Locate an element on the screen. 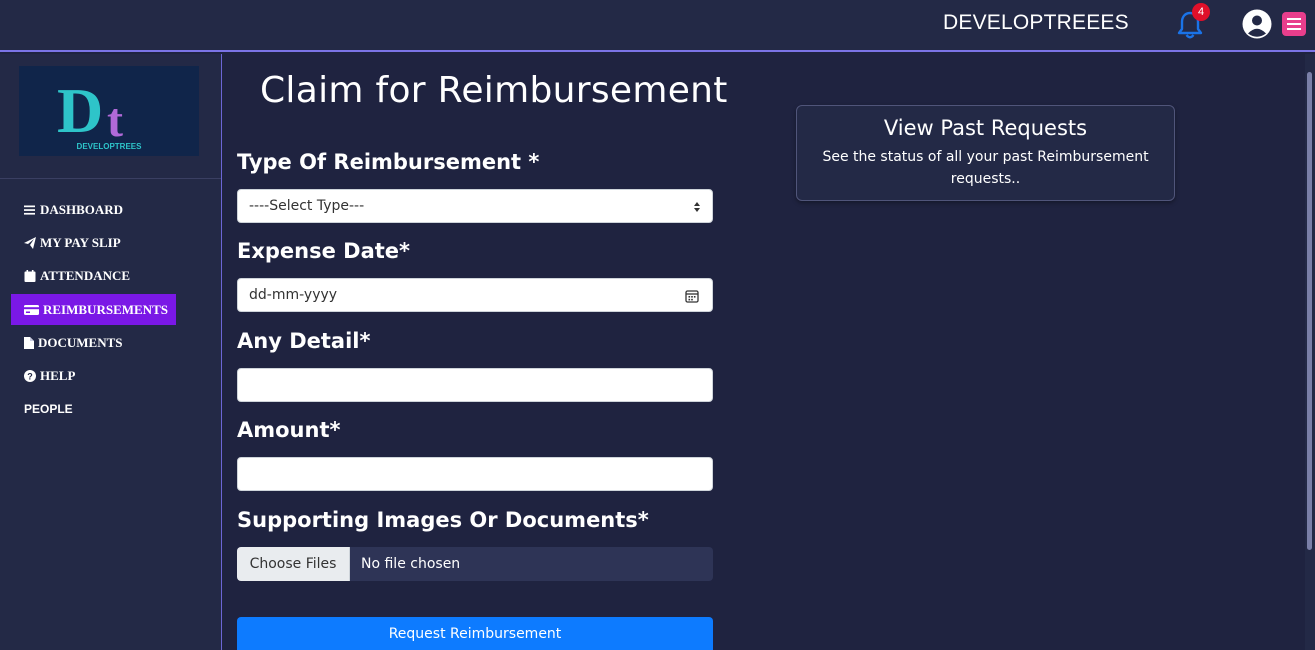 The height and width of the screenshot is (650, 1315). page-title: Claim for Reimbursement is located at coordinates (494, 90).